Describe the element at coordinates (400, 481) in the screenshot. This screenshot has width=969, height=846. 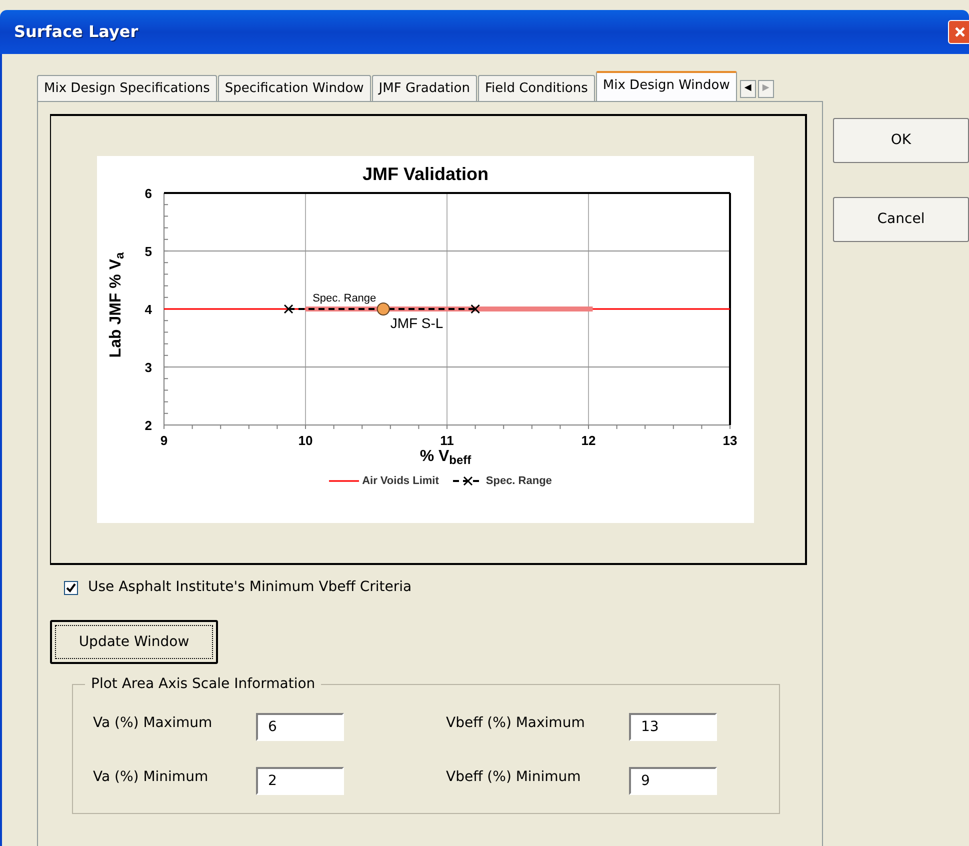
I see `legend-label: Air Voids Limit` at that location.